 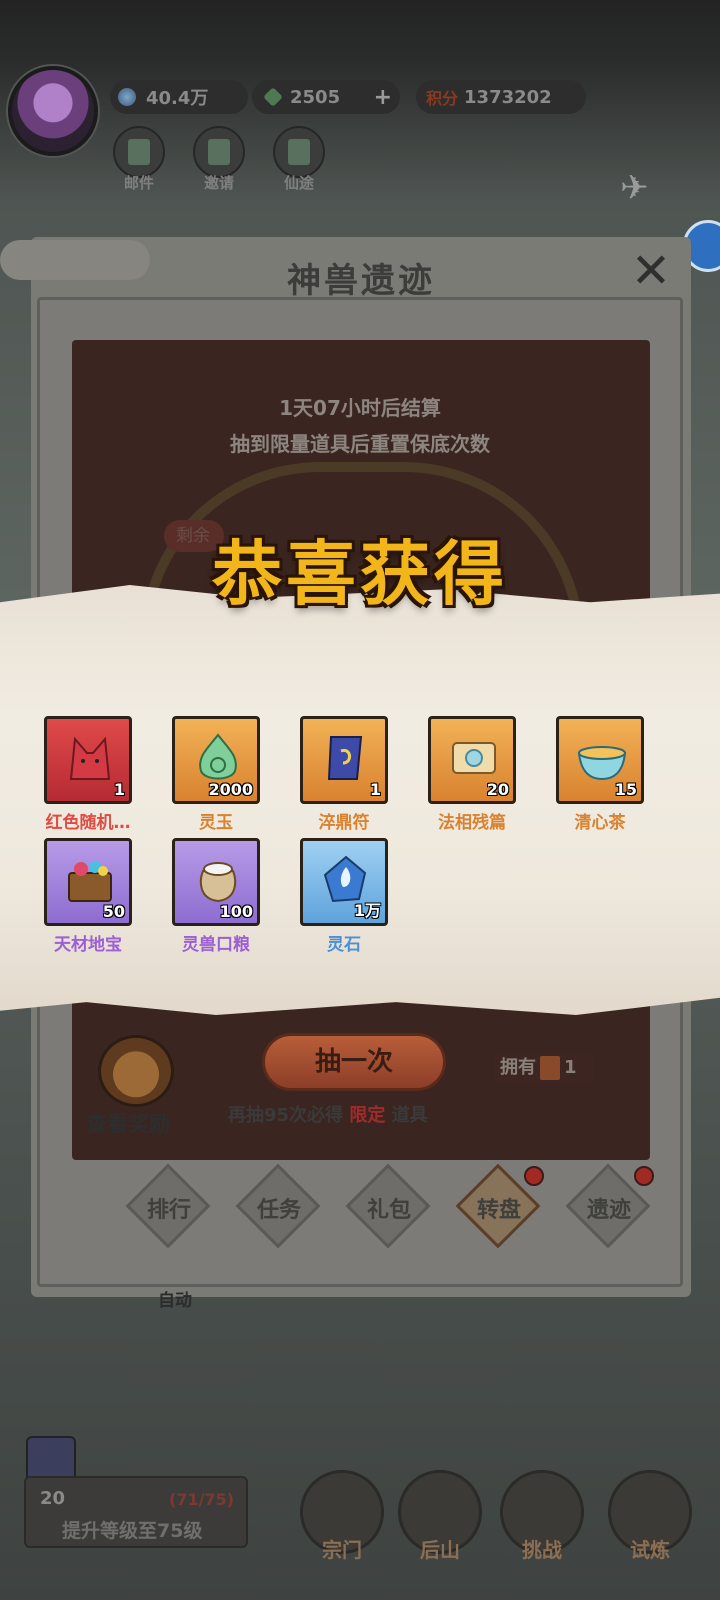 What do you see at coordinates (442, 98) in the screenshot?
I see `points-tag: 积分` at bounding box center [442, 98].